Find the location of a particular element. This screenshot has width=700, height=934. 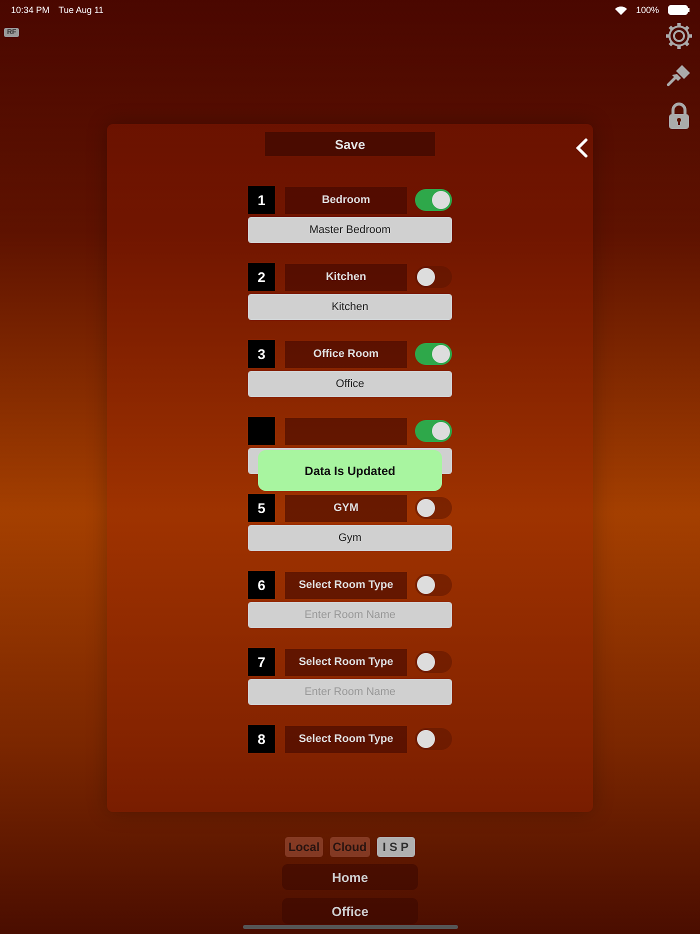

battery-percent: 100% is located at coordinates (647, 10).